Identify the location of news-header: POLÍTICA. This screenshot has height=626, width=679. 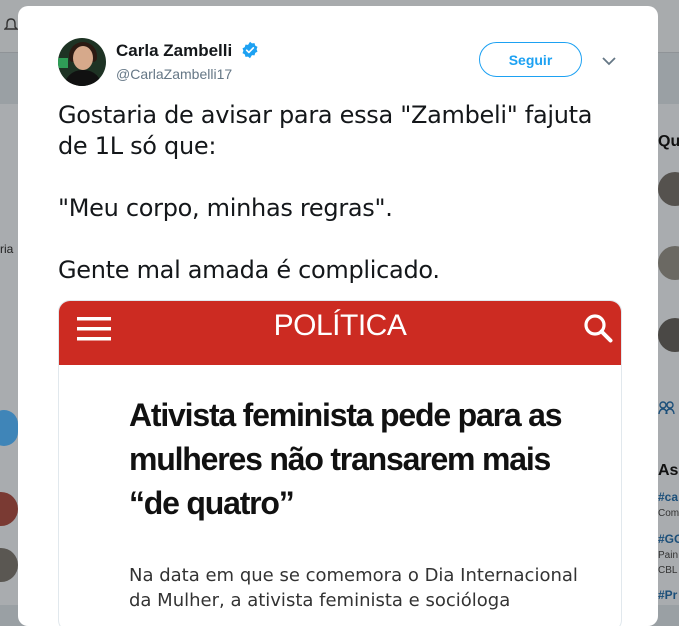
(340, 333).